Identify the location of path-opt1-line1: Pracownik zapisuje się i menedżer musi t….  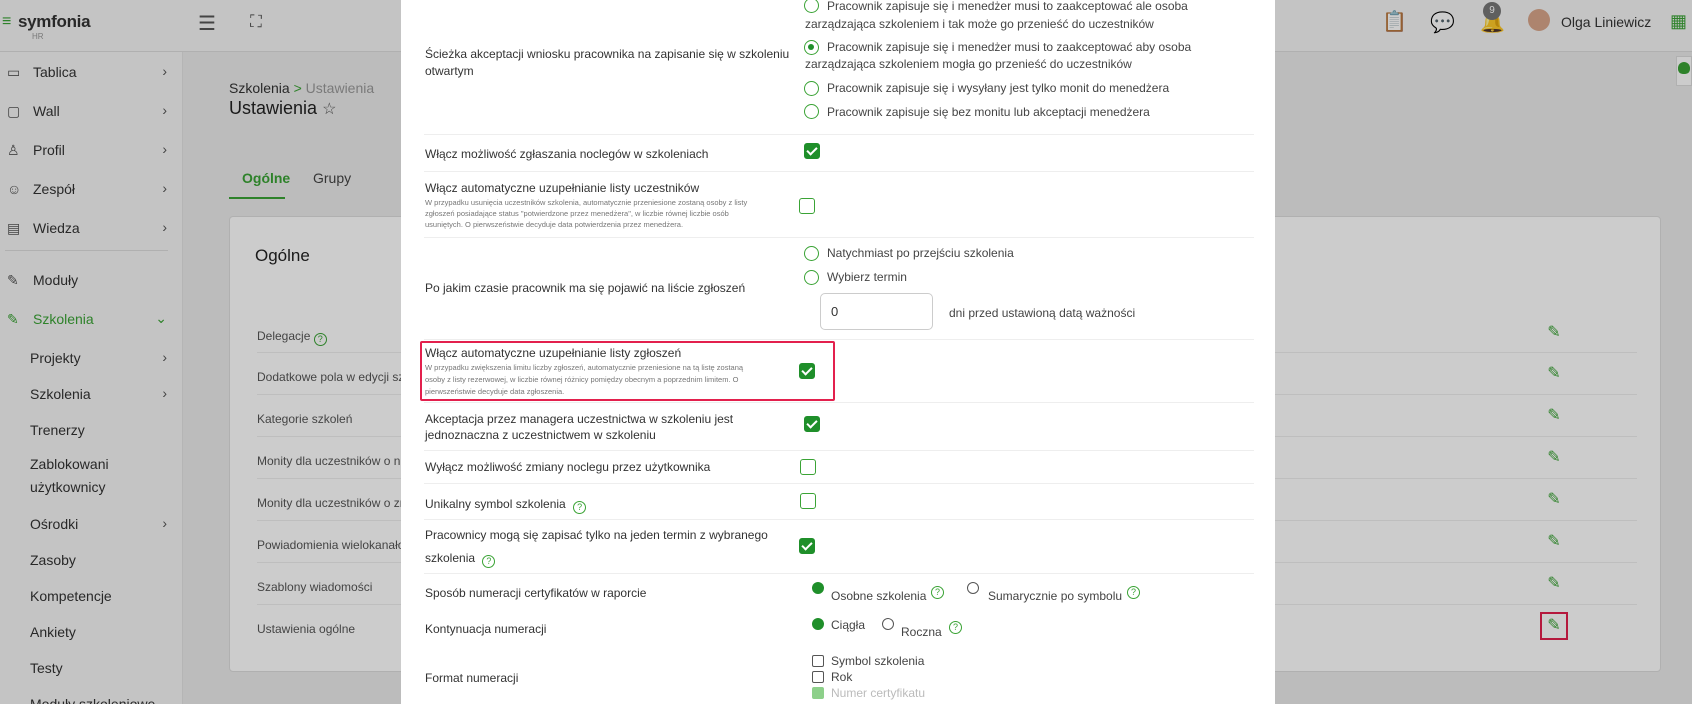
(1007, 6).